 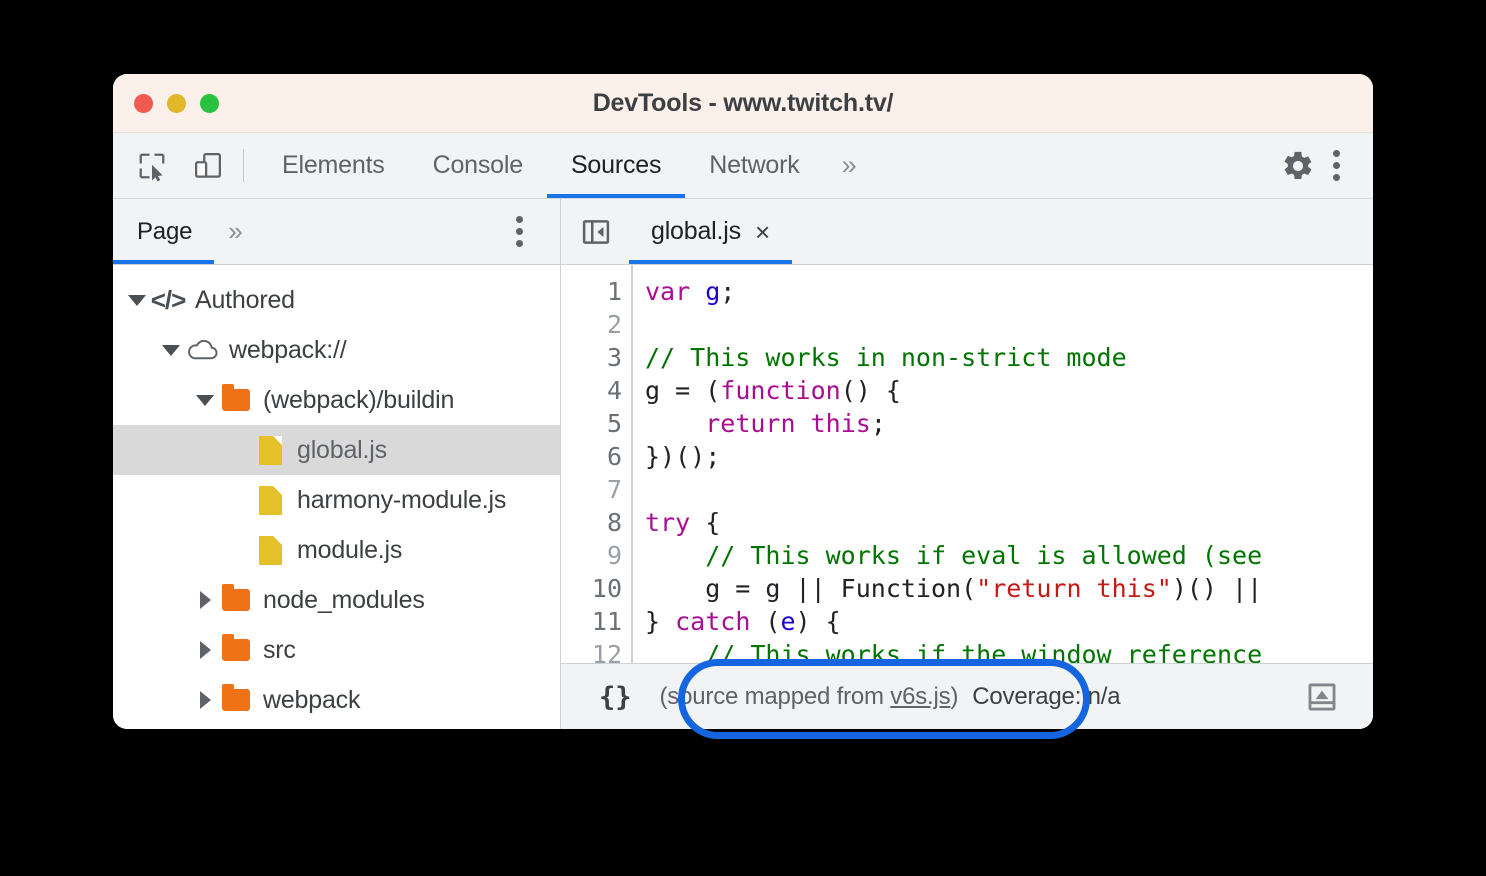 What do you see at coordinates (350, 549) in the screenshot?
I see `tree-item-label: module.js` at bounding box center [350, 549].